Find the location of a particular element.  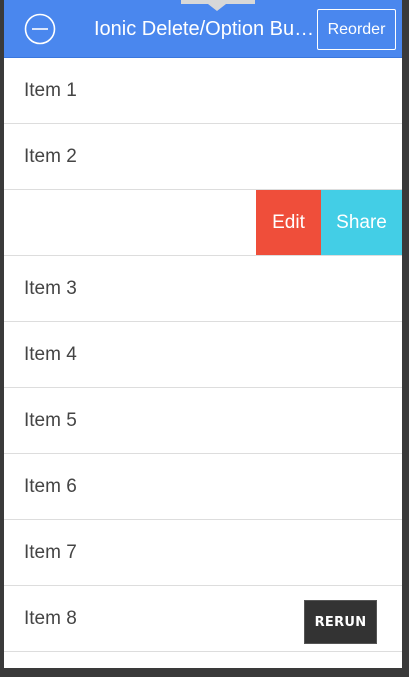

reorder-button: Reorder is located at coordinates (356, 29).